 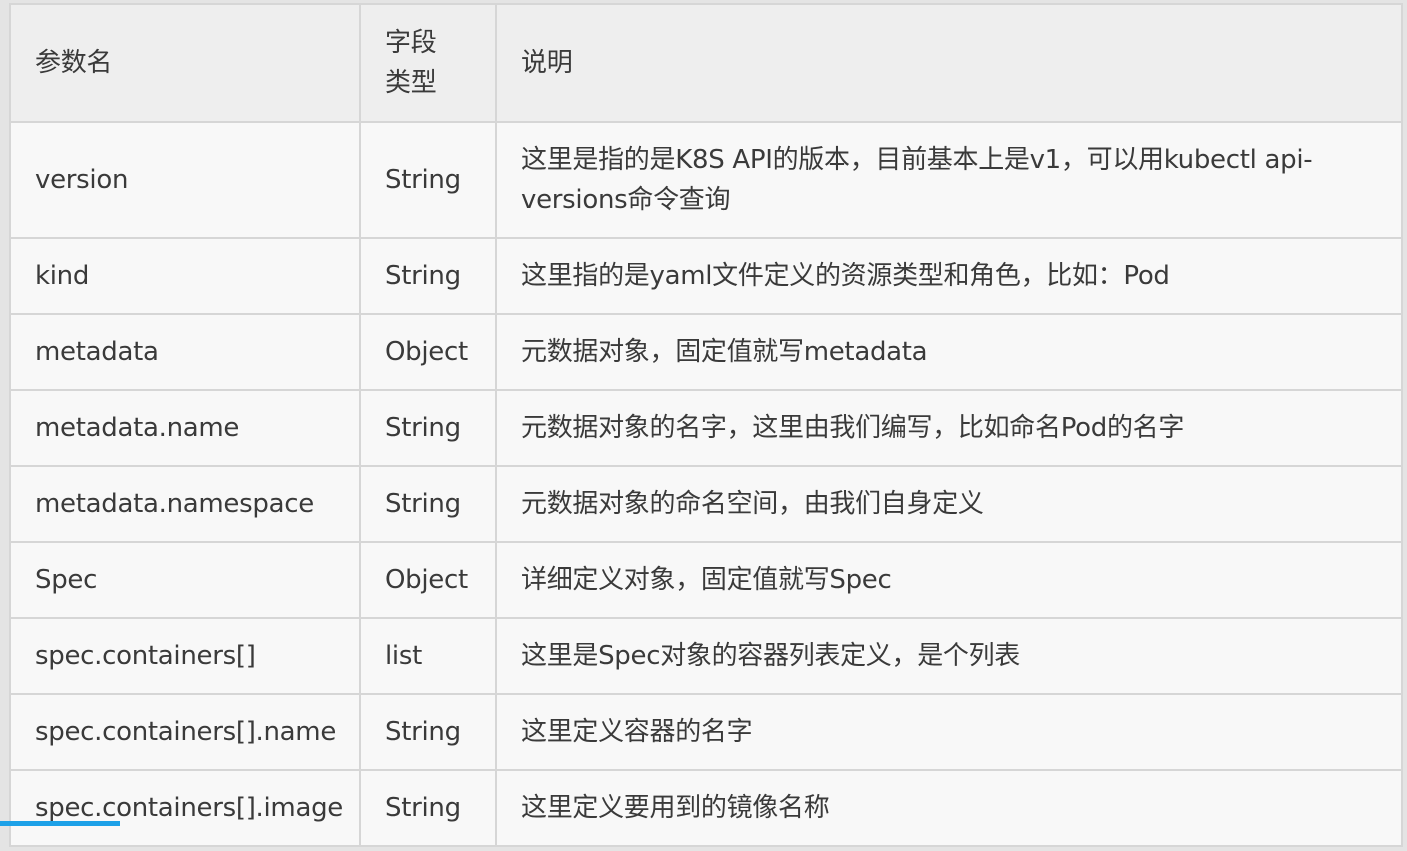 What do you see at coordinates (411, 63) in the screenshot?
I see `header-field-type-label: 字段类型` at bounding box center [411, 63].